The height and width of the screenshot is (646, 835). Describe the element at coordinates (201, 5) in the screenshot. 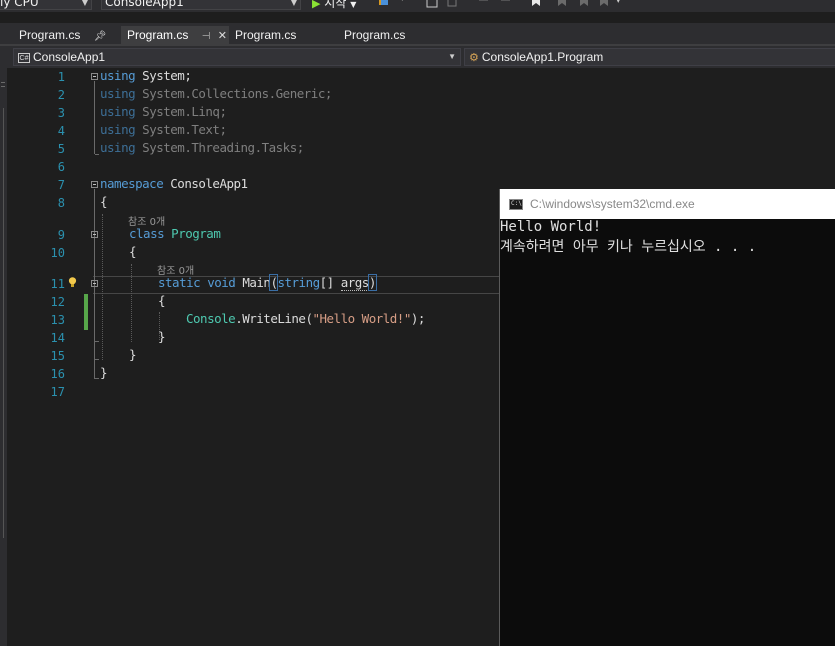

I see `startup-project-dropdown: ConsoleApp1 ▼` at that location.